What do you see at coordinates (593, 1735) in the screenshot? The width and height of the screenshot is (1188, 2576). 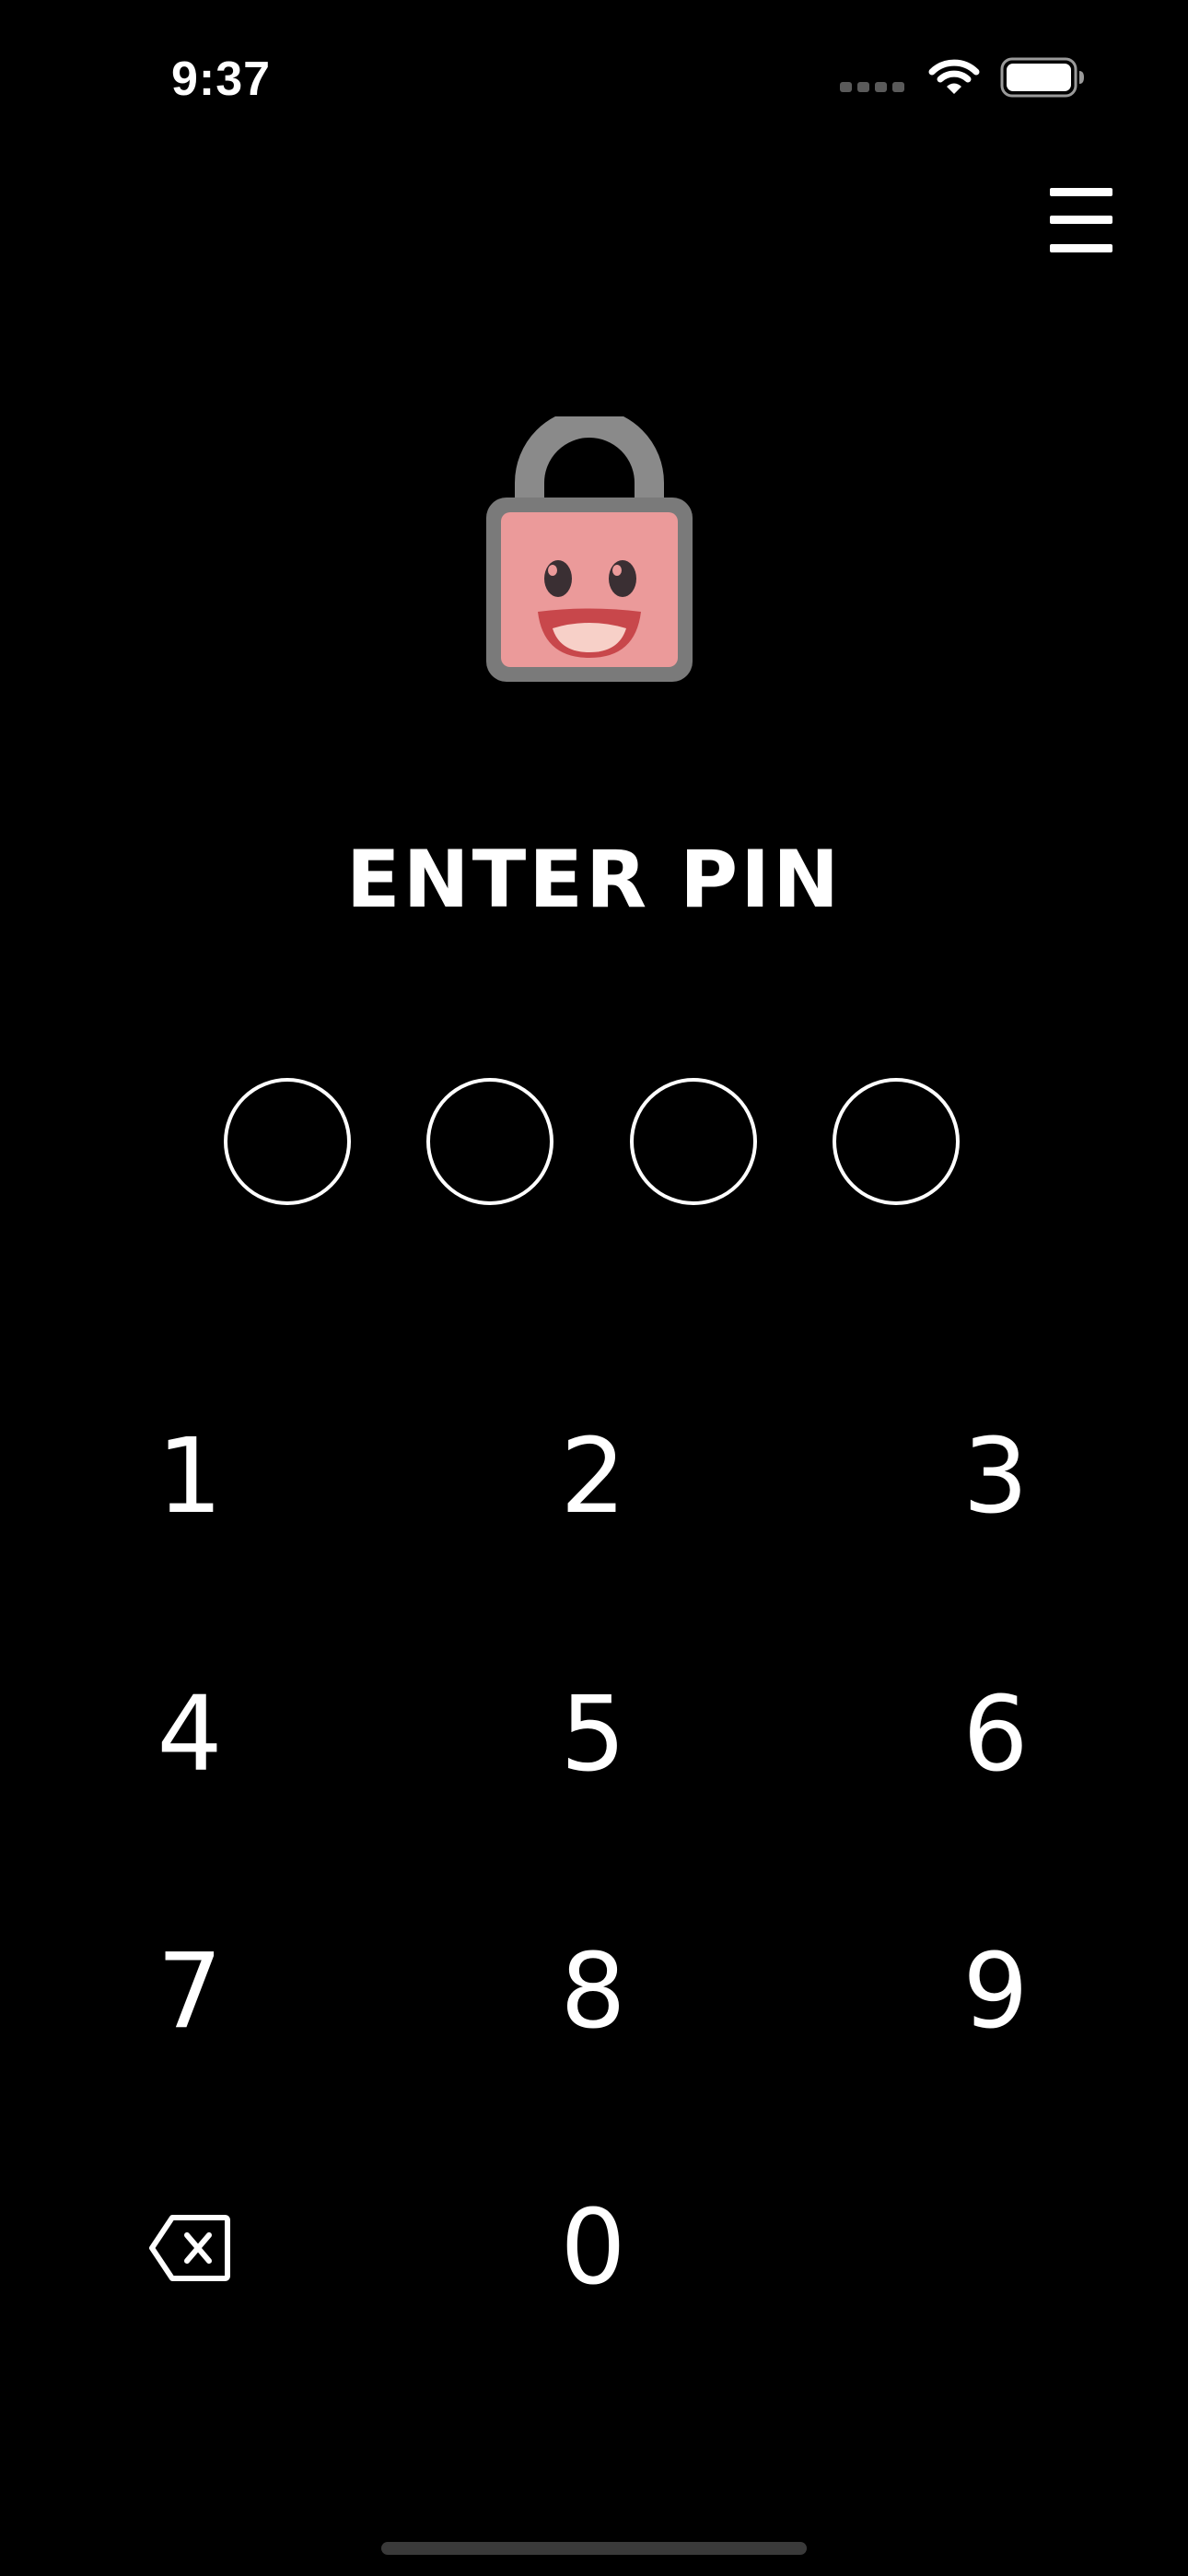 I see `key-5: 5` at bounding box center [593, 1735].